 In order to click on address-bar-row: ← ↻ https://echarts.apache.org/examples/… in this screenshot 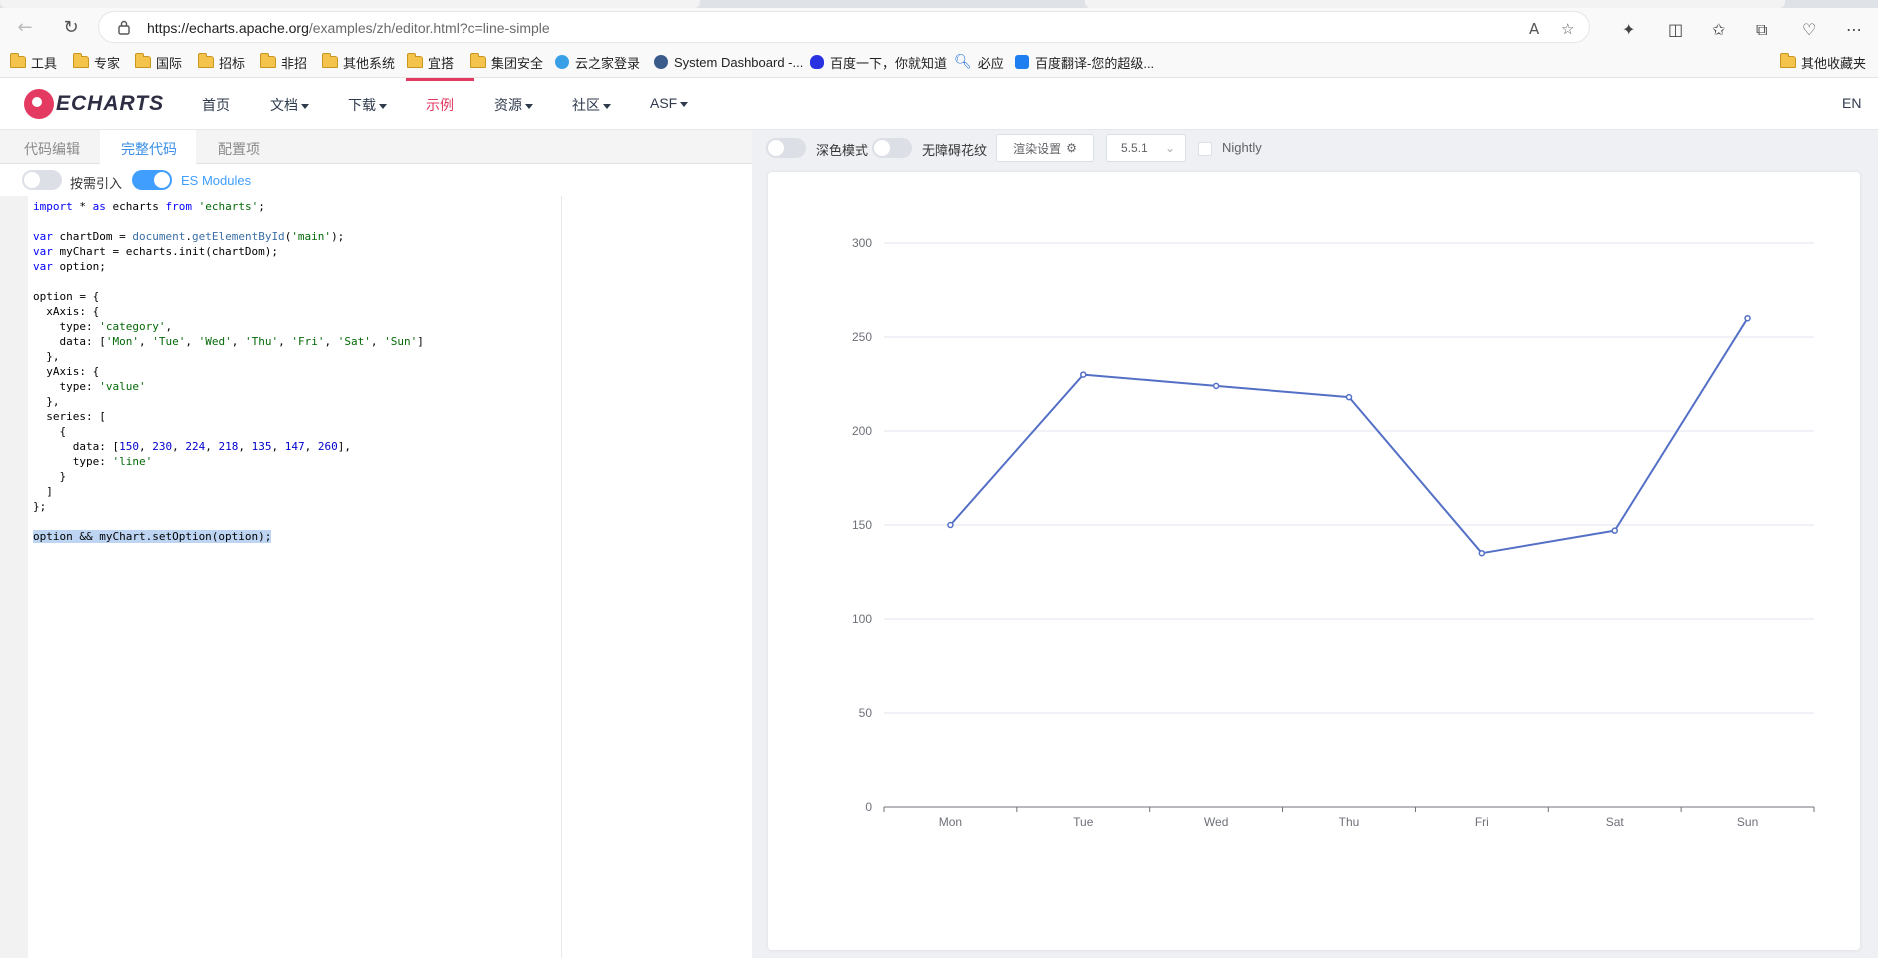, I will do `click(939, 27)`.